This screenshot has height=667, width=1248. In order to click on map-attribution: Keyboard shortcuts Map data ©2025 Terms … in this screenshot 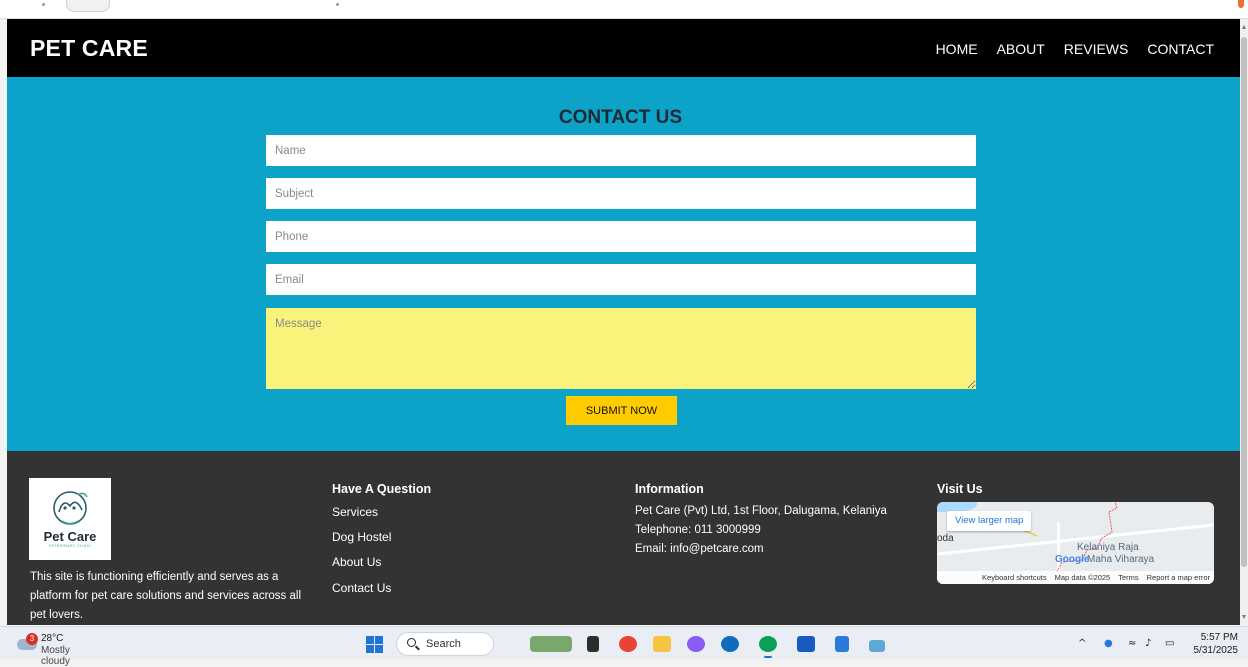, I will do `click(1075, 577)`.